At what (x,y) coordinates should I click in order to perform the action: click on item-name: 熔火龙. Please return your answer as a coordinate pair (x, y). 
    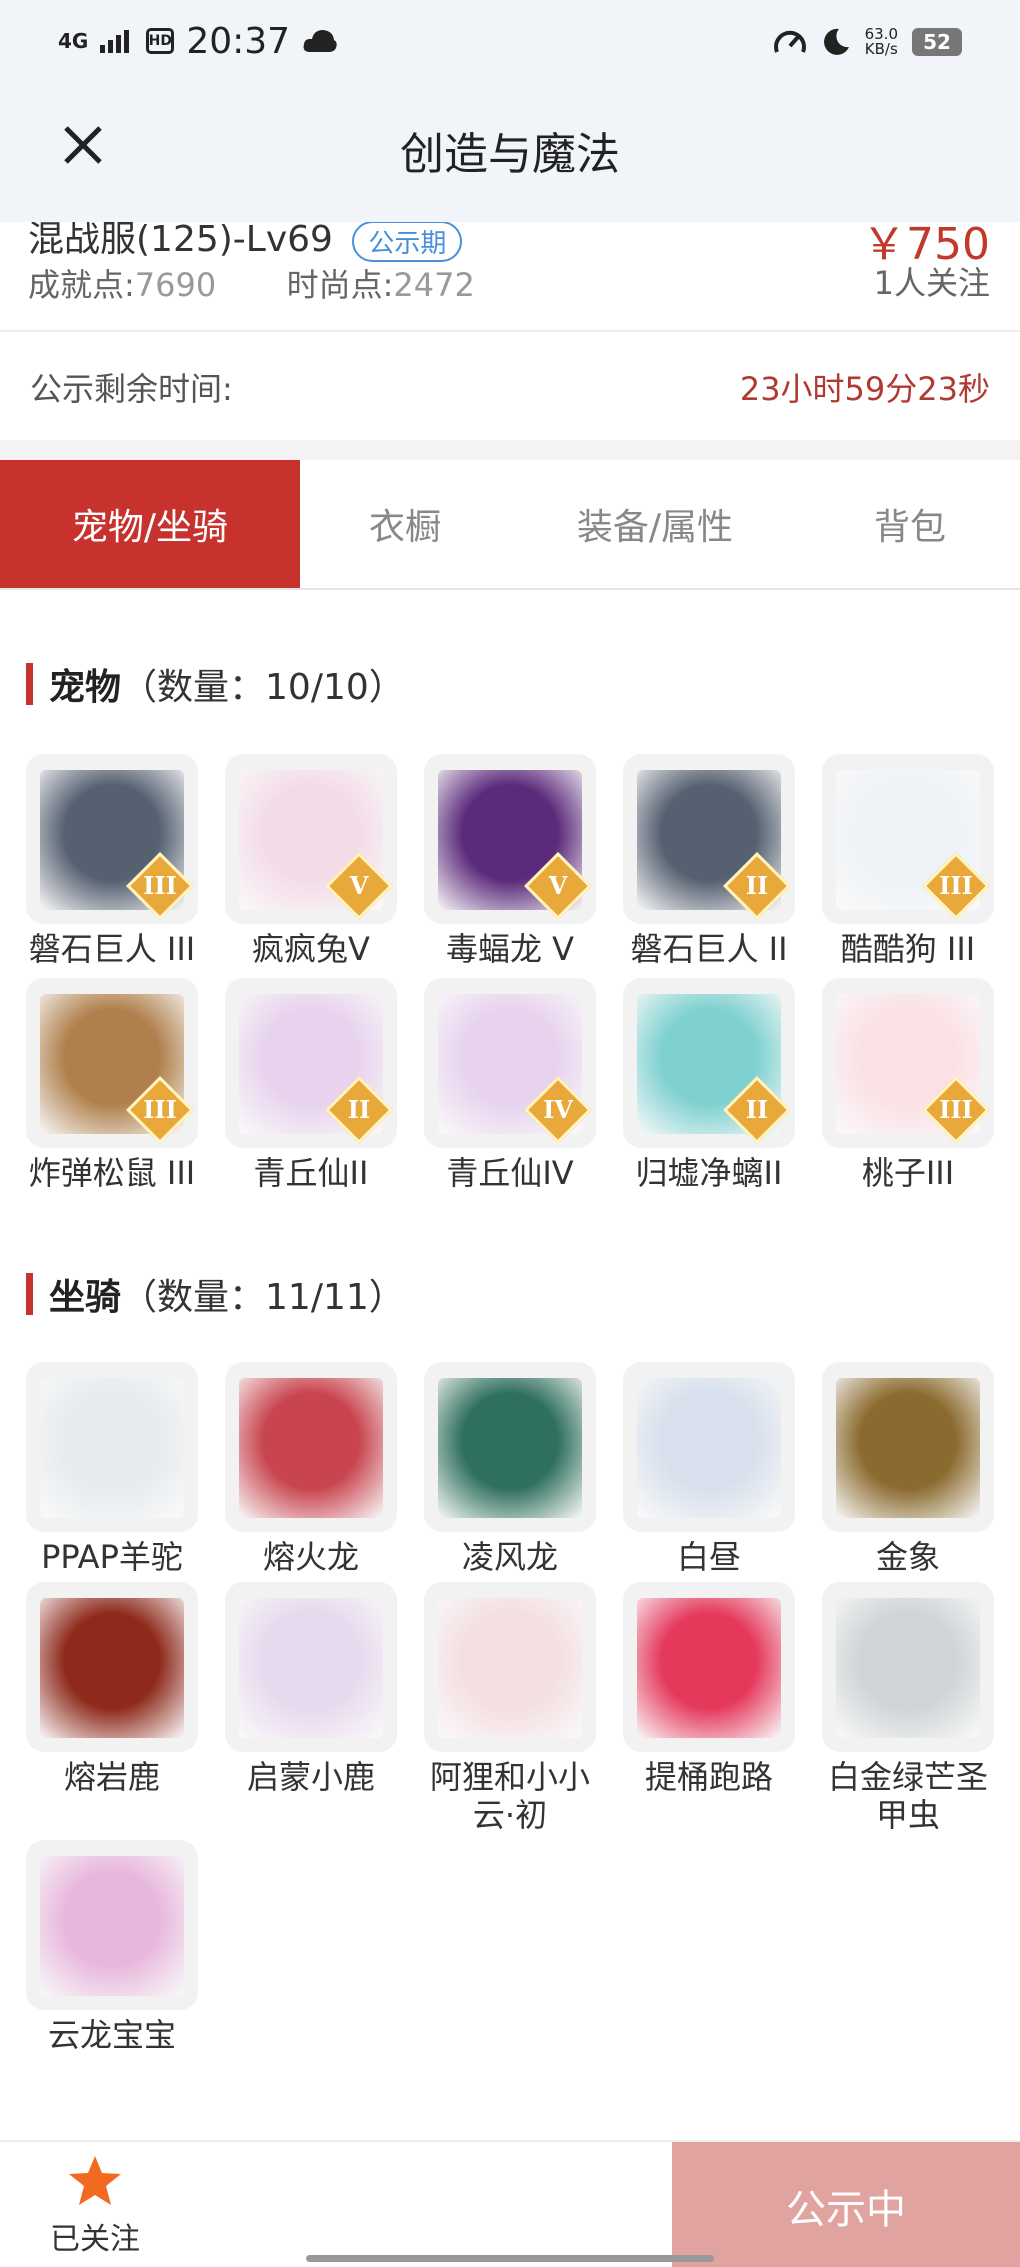
    Looking at the image, I should click on (310, 1557).